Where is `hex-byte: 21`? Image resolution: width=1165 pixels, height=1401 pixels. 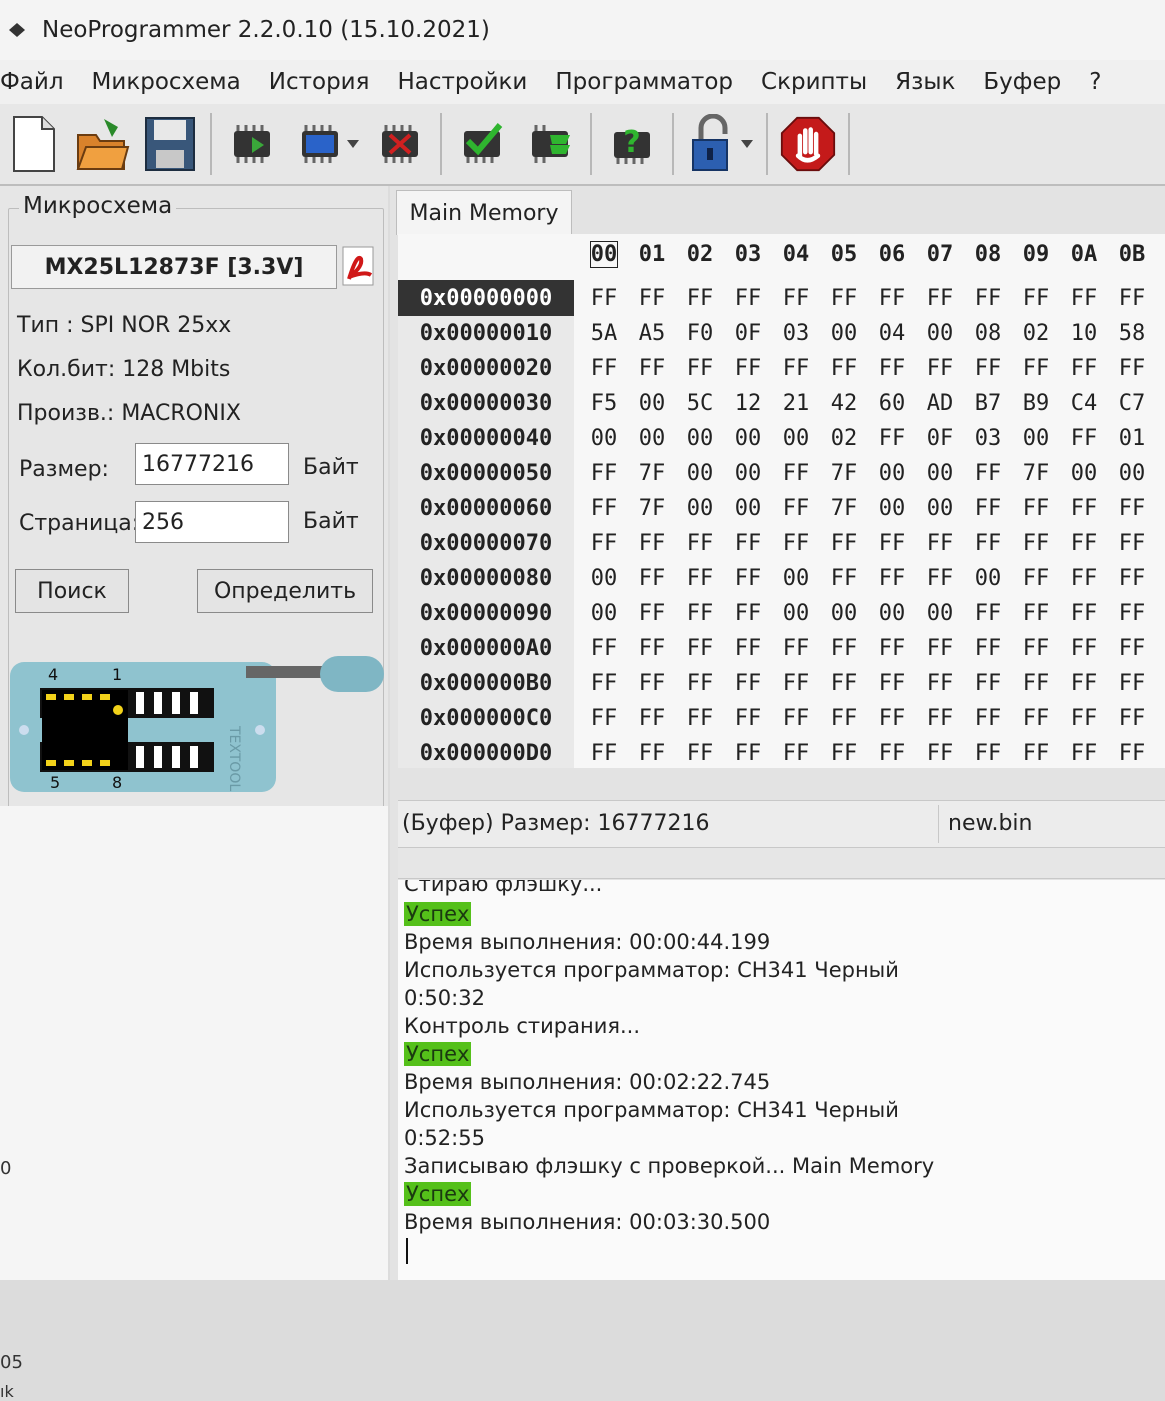
hex-byte: 21 is located at coordinates (796, 403).